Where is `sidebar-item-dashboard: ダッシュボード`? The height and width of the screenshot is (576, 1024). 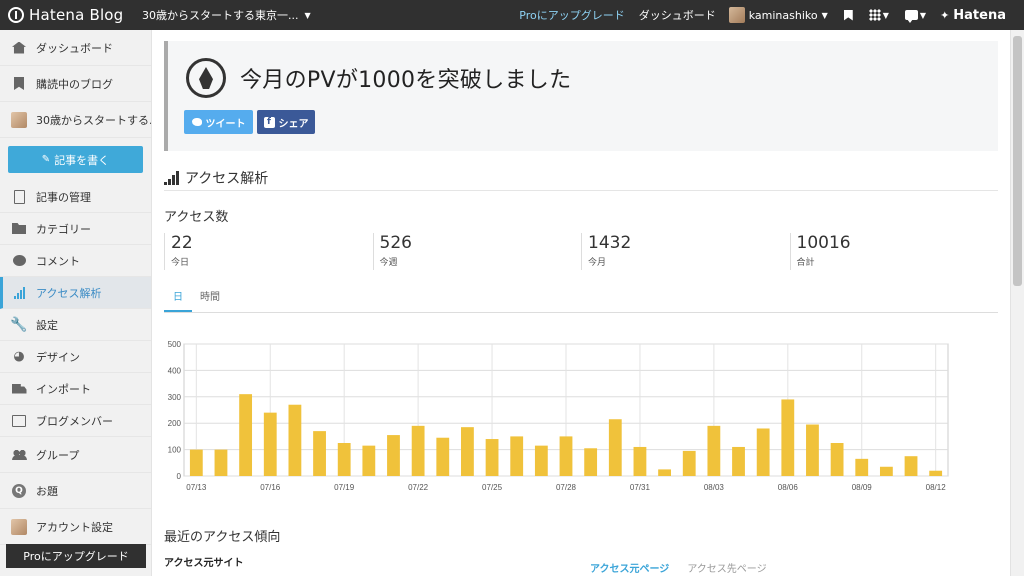 sidebar-item-dashboard: ダッシュボード is located at coordinates (75, 48).